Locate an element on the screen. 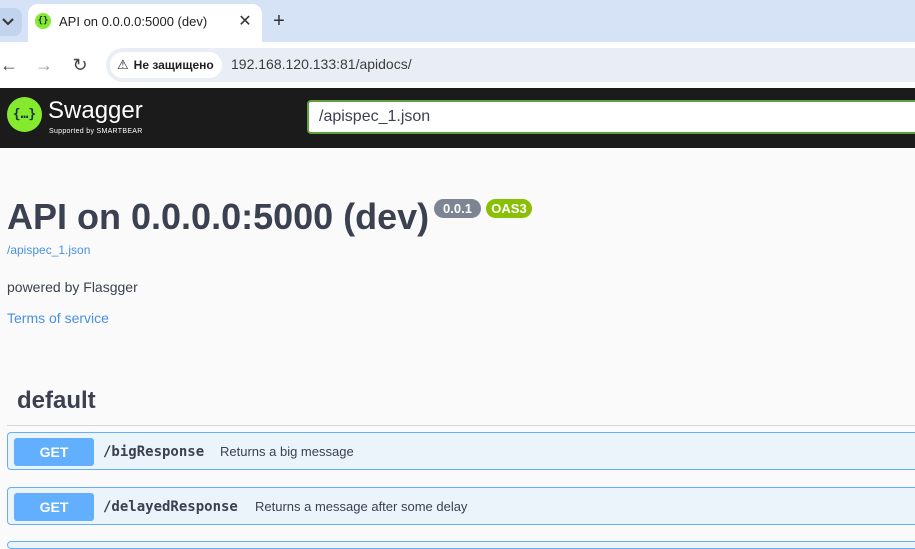 This screenshot has width=915, height=549. browser-tab-bar: {} API on 0.0.0.0:5000 (dev) ✕ + is located at coordinates (457, 21).